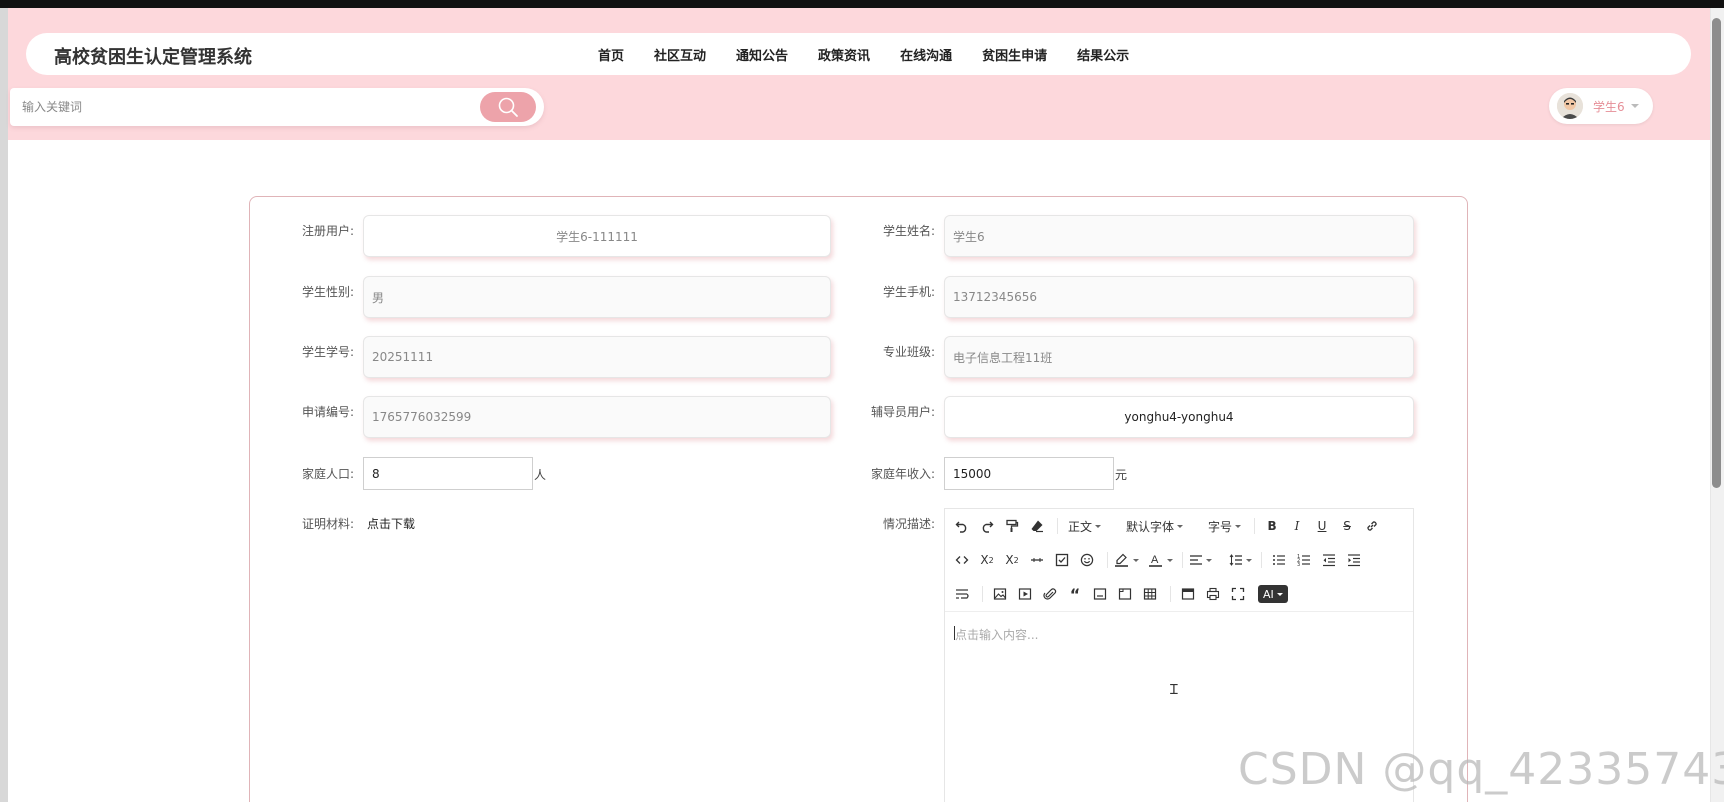 This screenshot has width=1724, height=802. I want to click on code-block-icon, so click(1100, 594).